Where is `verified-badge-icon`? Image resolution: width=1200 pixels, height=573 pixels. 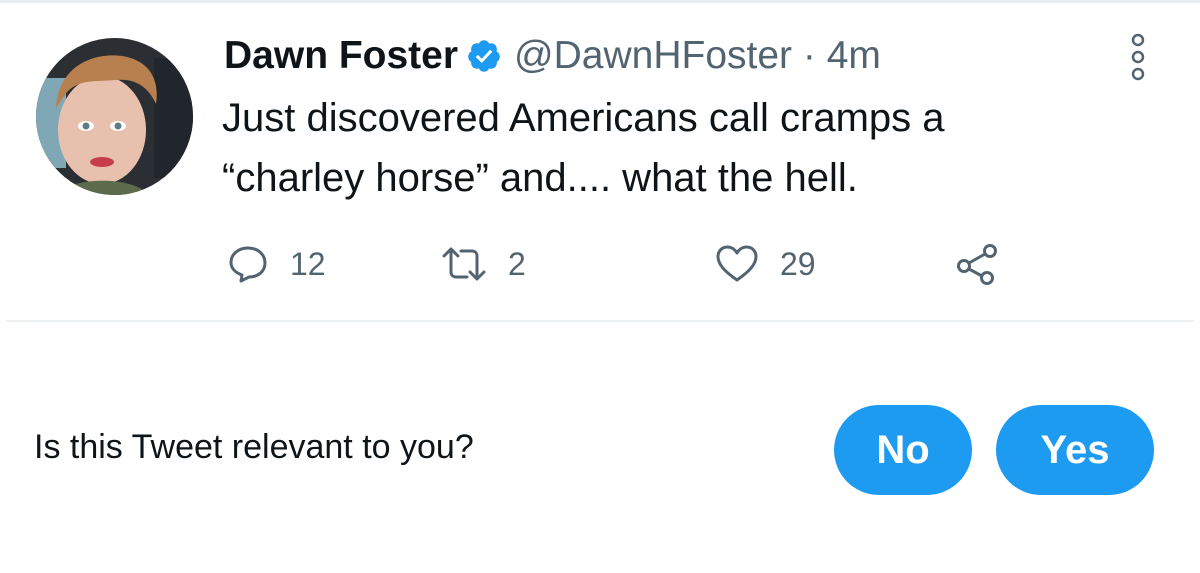
verified-badge-icon is located at coordinates (484, 56).